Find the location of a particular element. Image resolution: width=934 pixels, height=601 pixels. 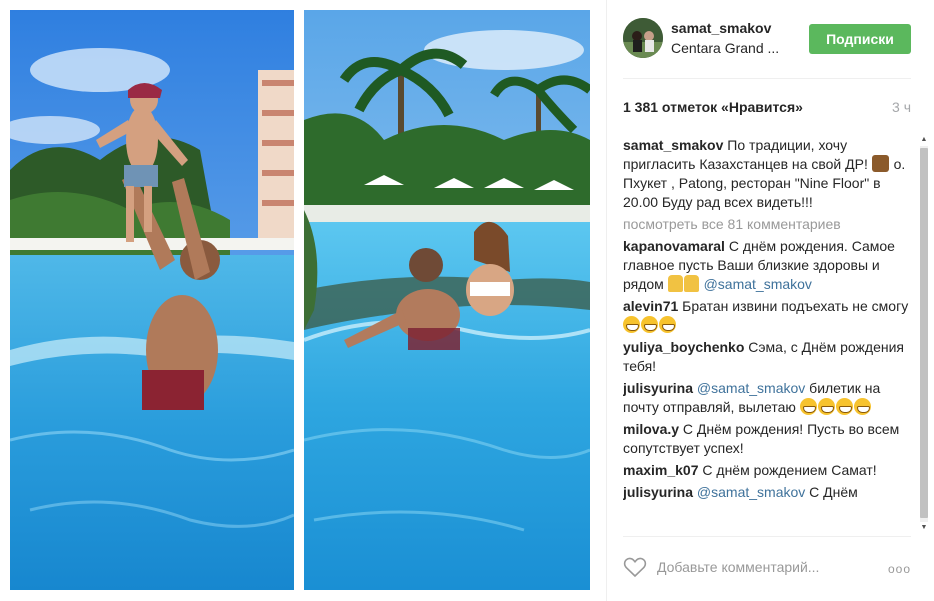

caption-username: samat_smakov is located at coordinates (673, 145).